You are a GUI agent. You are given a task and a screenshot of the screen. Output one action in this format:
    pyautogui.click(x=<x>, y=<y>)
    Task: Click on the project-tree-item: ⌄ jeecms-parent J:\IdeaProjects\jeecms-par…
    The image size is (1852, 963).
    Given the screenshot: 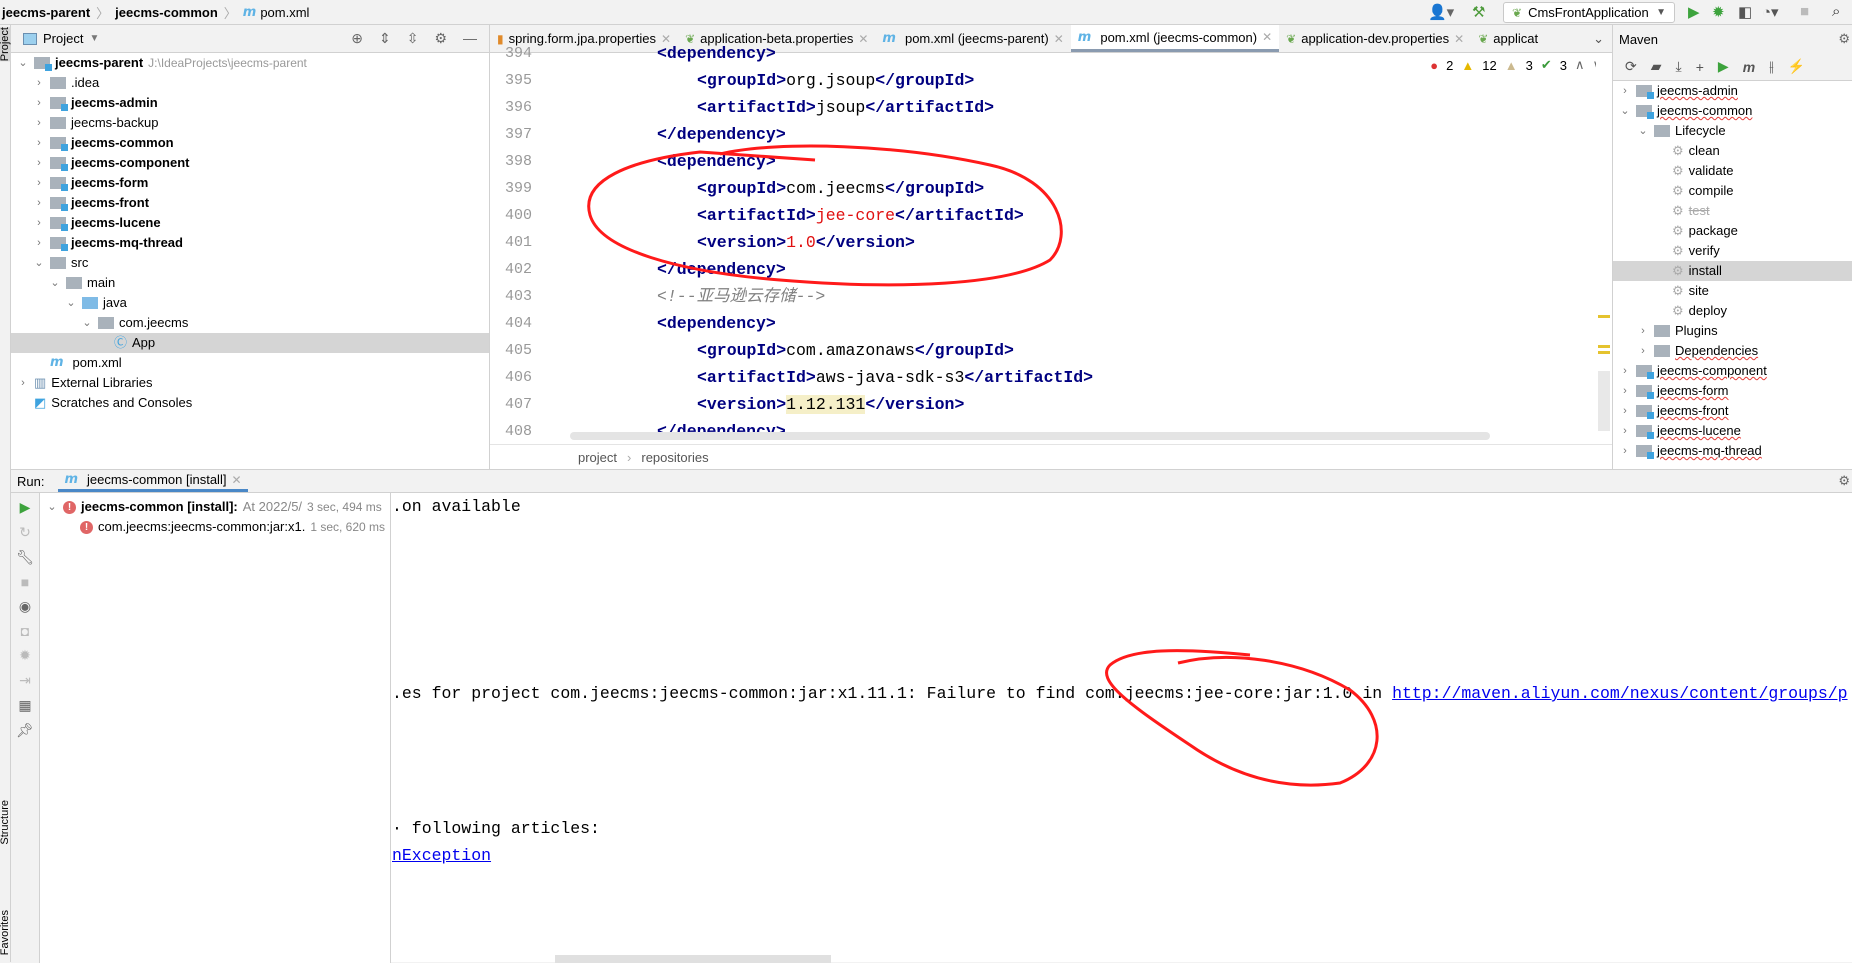 What is the action you would take?
    pyautogui.click(x=162, y=63)
    